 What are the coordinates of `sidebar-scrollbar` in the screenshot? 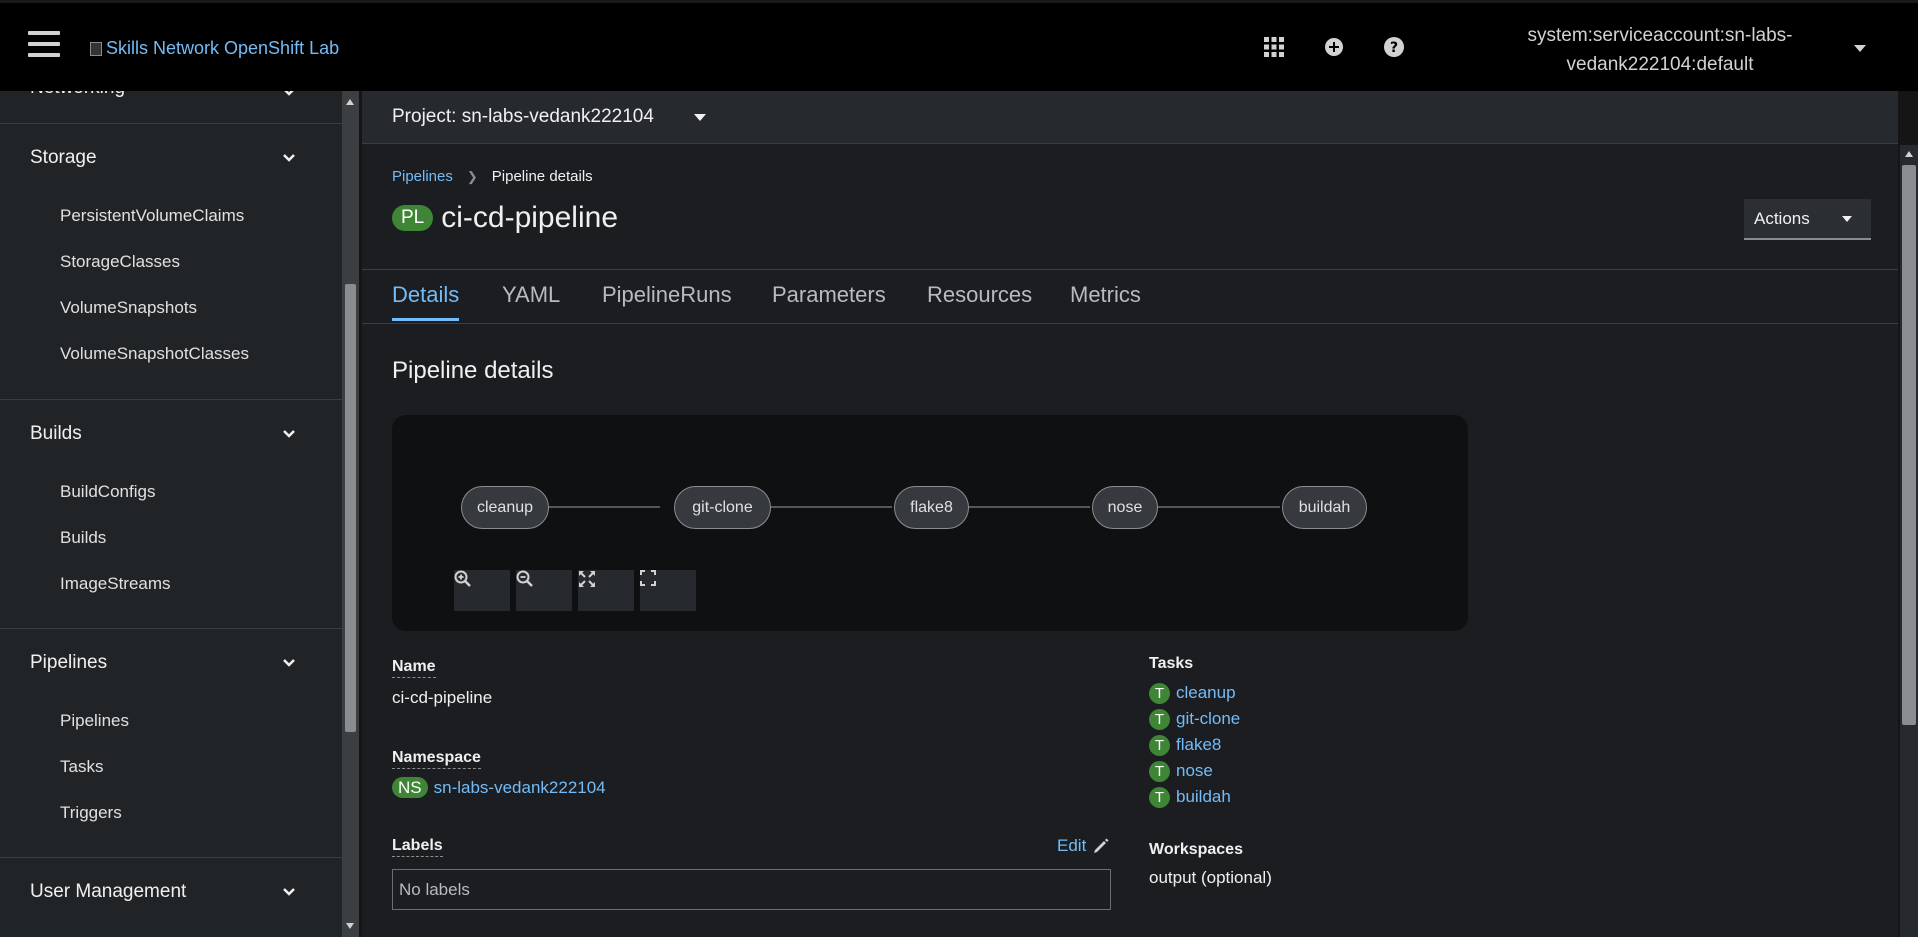 It's located at (350, 514).